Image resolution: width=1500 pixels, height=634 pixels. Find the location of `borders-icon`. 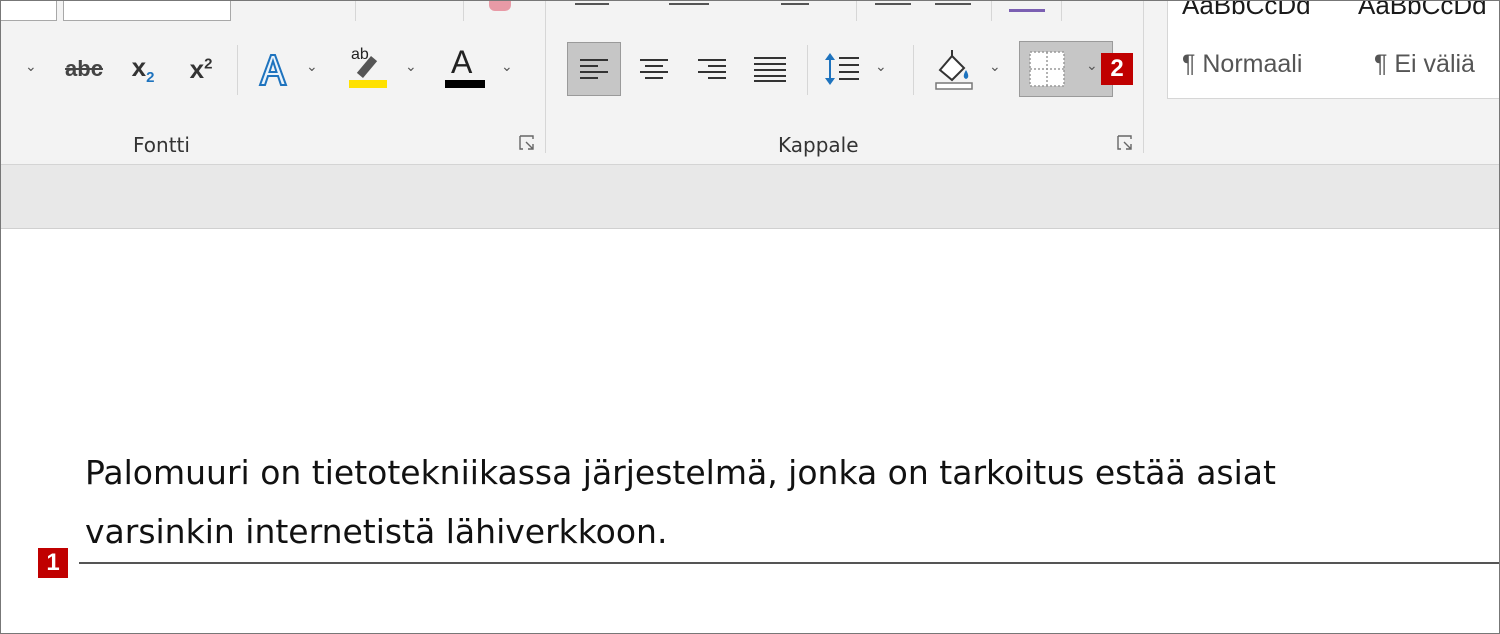

borders-icon is located at coordinates (1047, 69).